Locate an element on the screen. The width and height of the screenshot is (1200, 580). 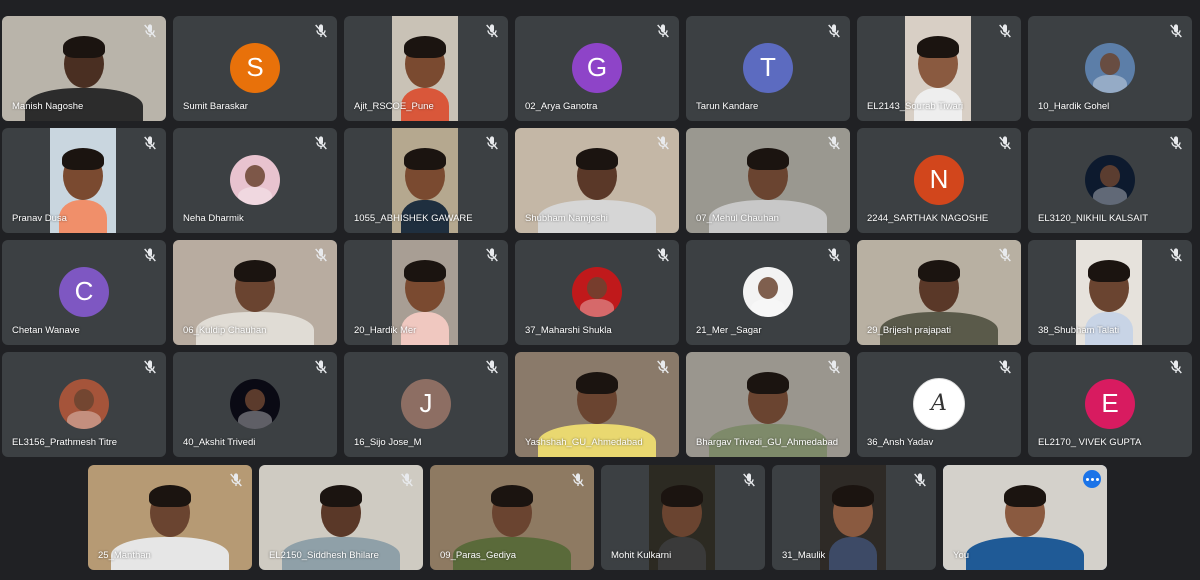
participant-name: 16_Sijo Jose_M is located at coordinates (388, 442).